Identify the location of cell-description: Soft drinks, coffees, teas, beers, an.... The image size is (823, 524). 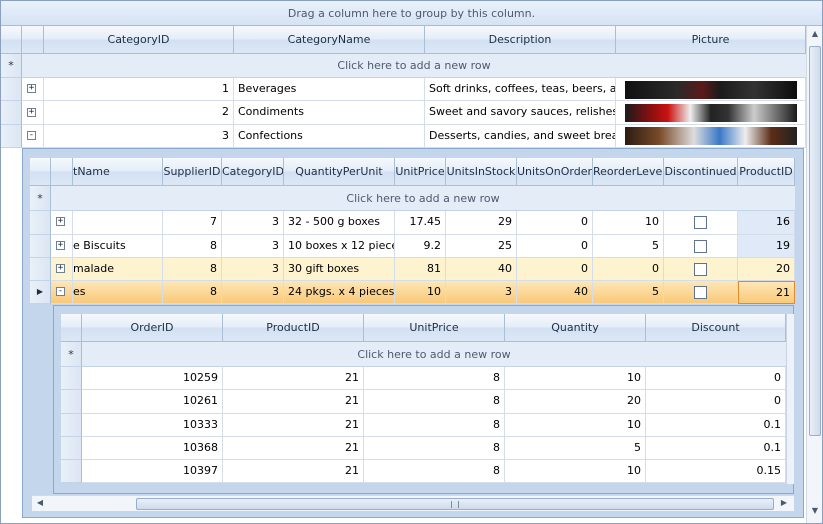
(520, 89).